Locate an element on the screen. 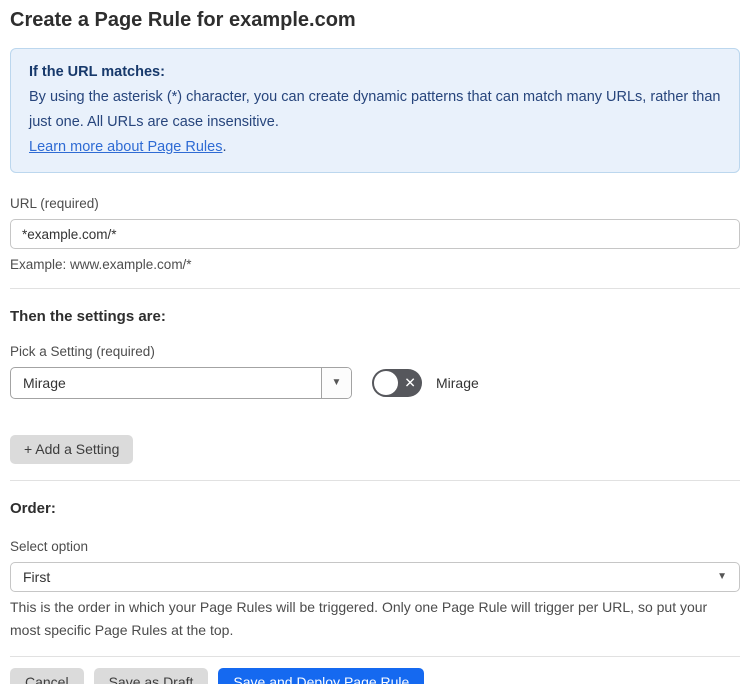  order-select: First ▼ is located at coordinates (375, 577).